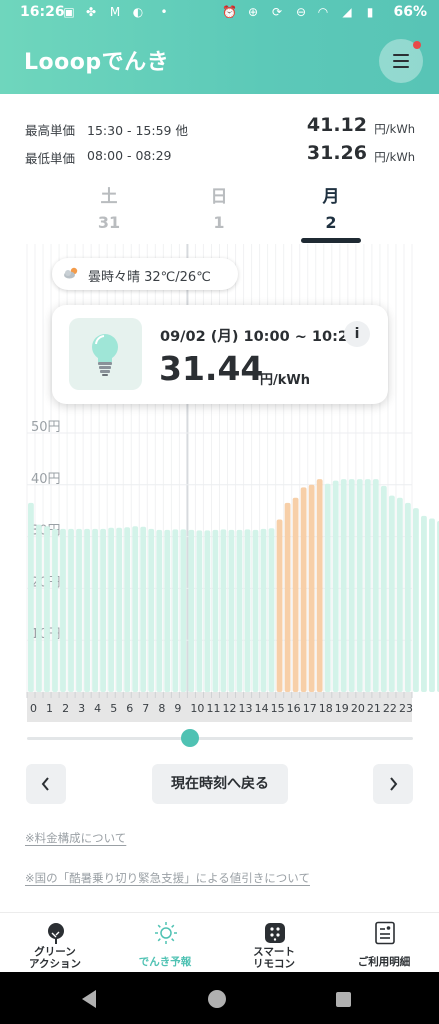 This screenshot has height=1024, width=439. What do you see at coordinates (211, 368) in the screenshot?
I see `selected-price-value: 31.44` at bounding box center [211, 368].